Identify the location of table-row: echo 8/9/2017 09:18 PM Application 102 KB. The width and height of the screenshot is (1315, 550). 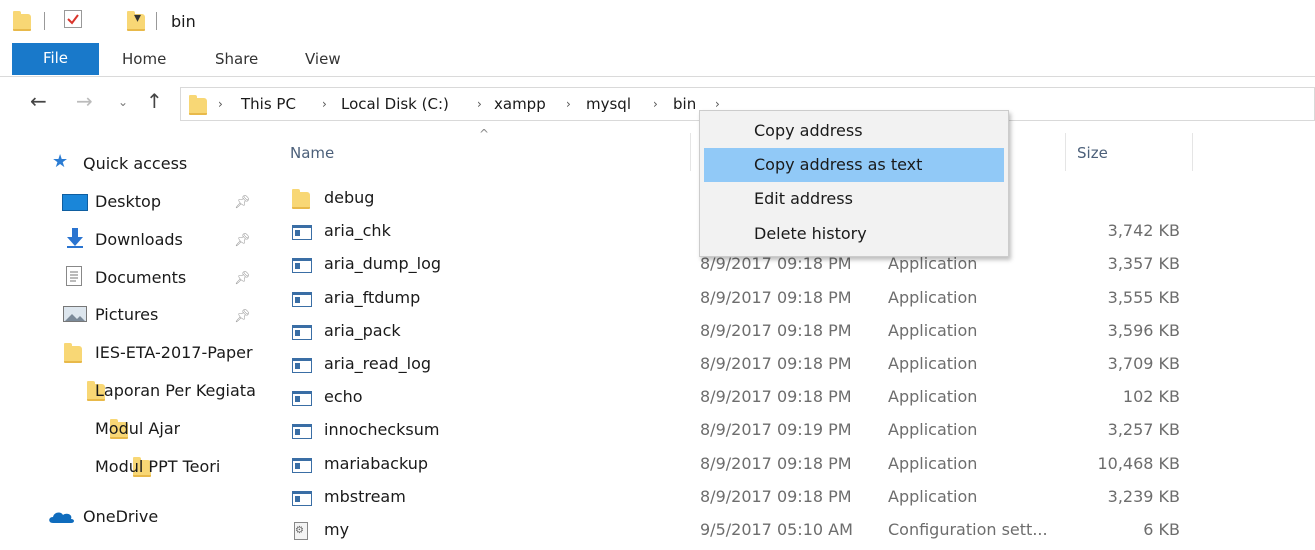
(740, 398).